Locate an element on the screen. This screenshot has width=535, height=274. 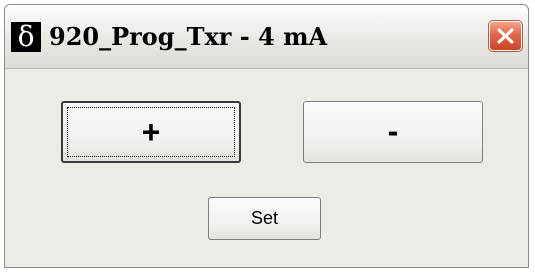
set-button: Set is located at coordinates (264, 218).